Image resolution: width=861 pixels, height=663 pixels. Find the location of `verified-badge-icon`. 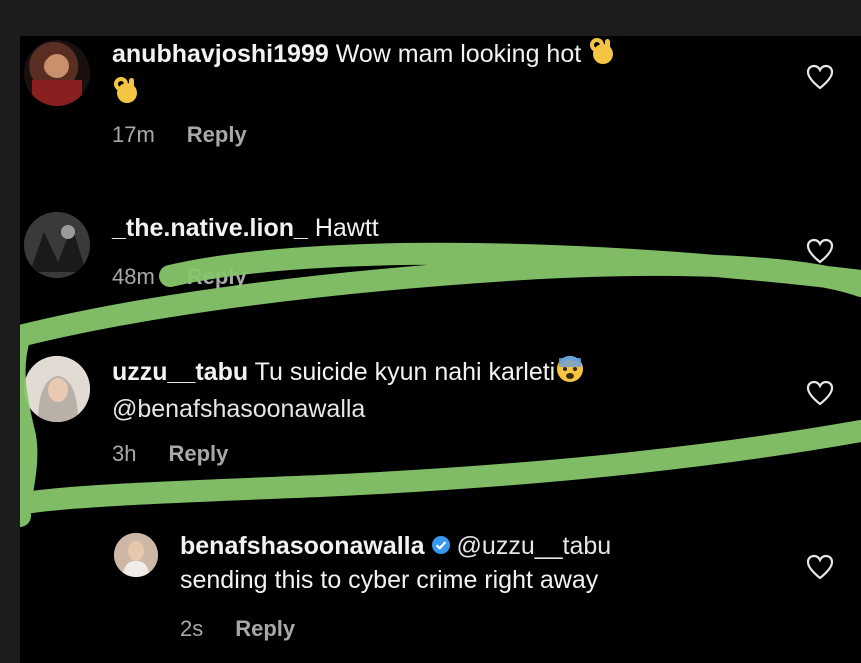

verified-badge-icon is located at coordinates (441, 547).